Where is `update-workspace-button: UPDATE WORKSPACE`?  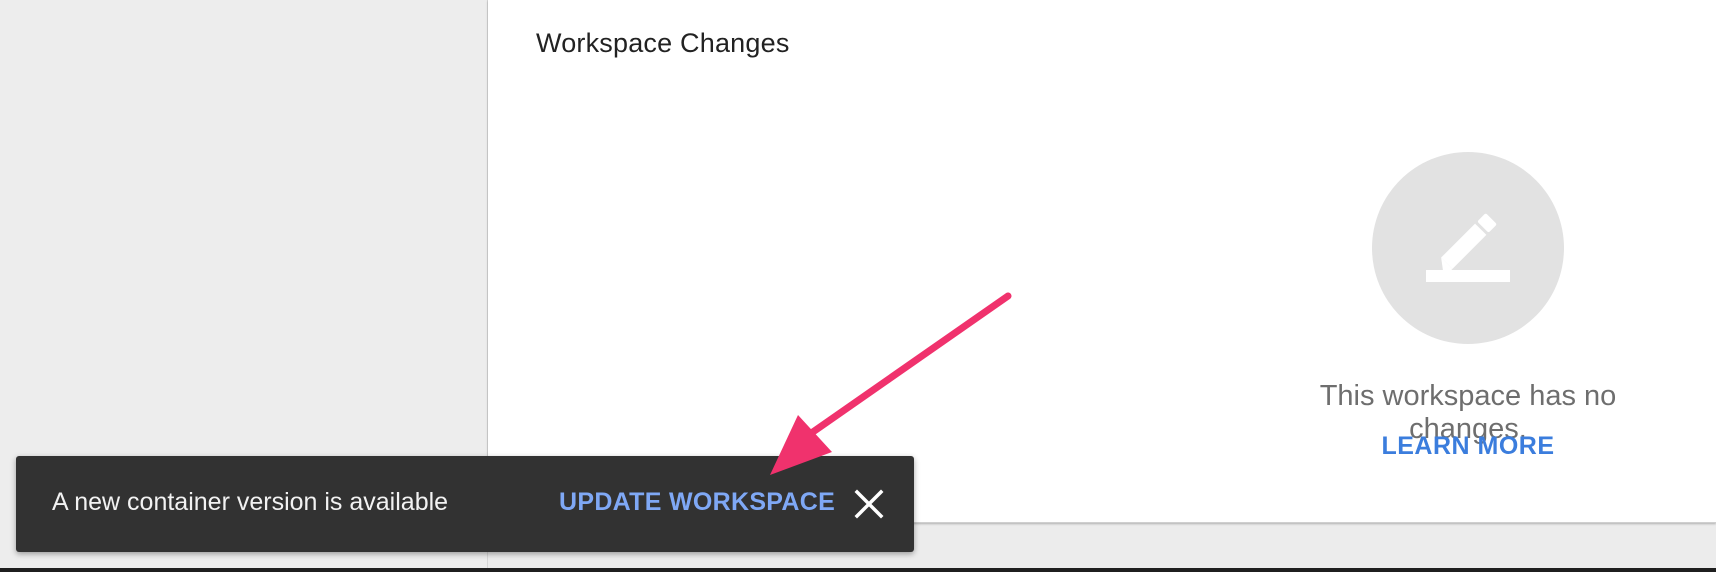 update-workspace-button: UPDATE WORKSPACE is located at coordinates (697, 502).